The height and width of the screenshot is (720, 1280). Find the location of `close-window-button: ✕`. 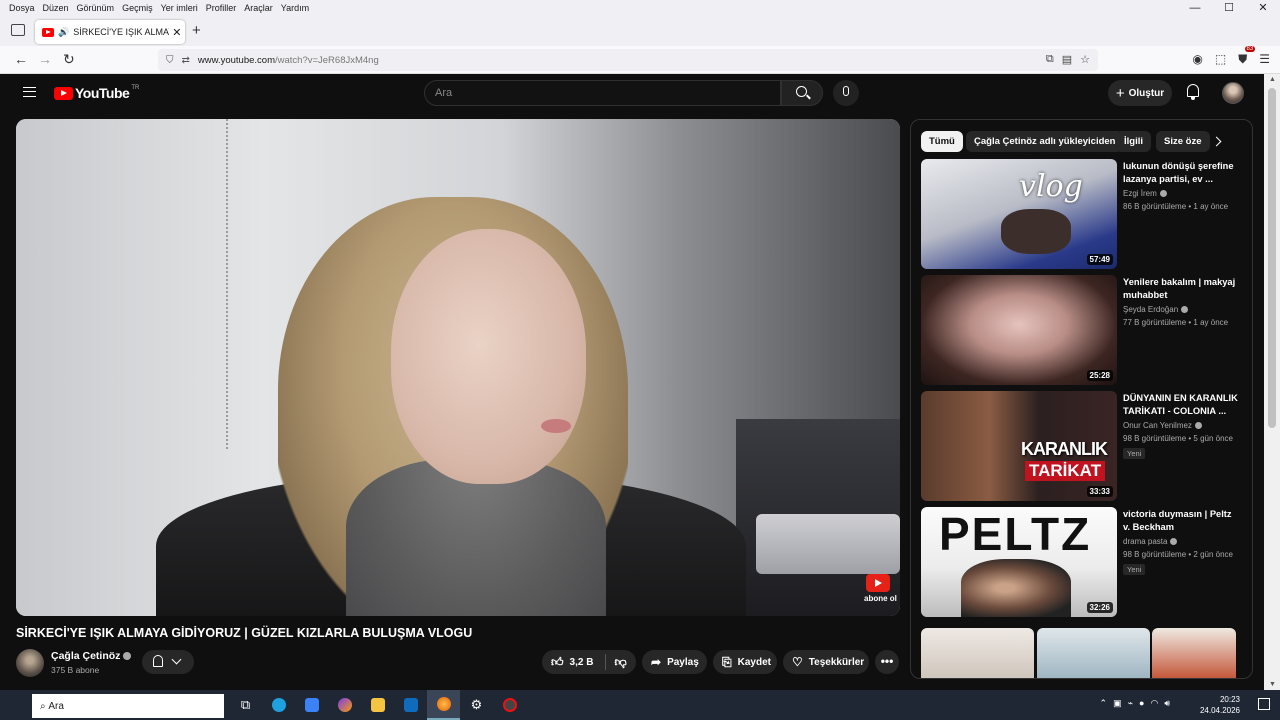

close-window-button: ✕ is located at coordinates (1263, 8).